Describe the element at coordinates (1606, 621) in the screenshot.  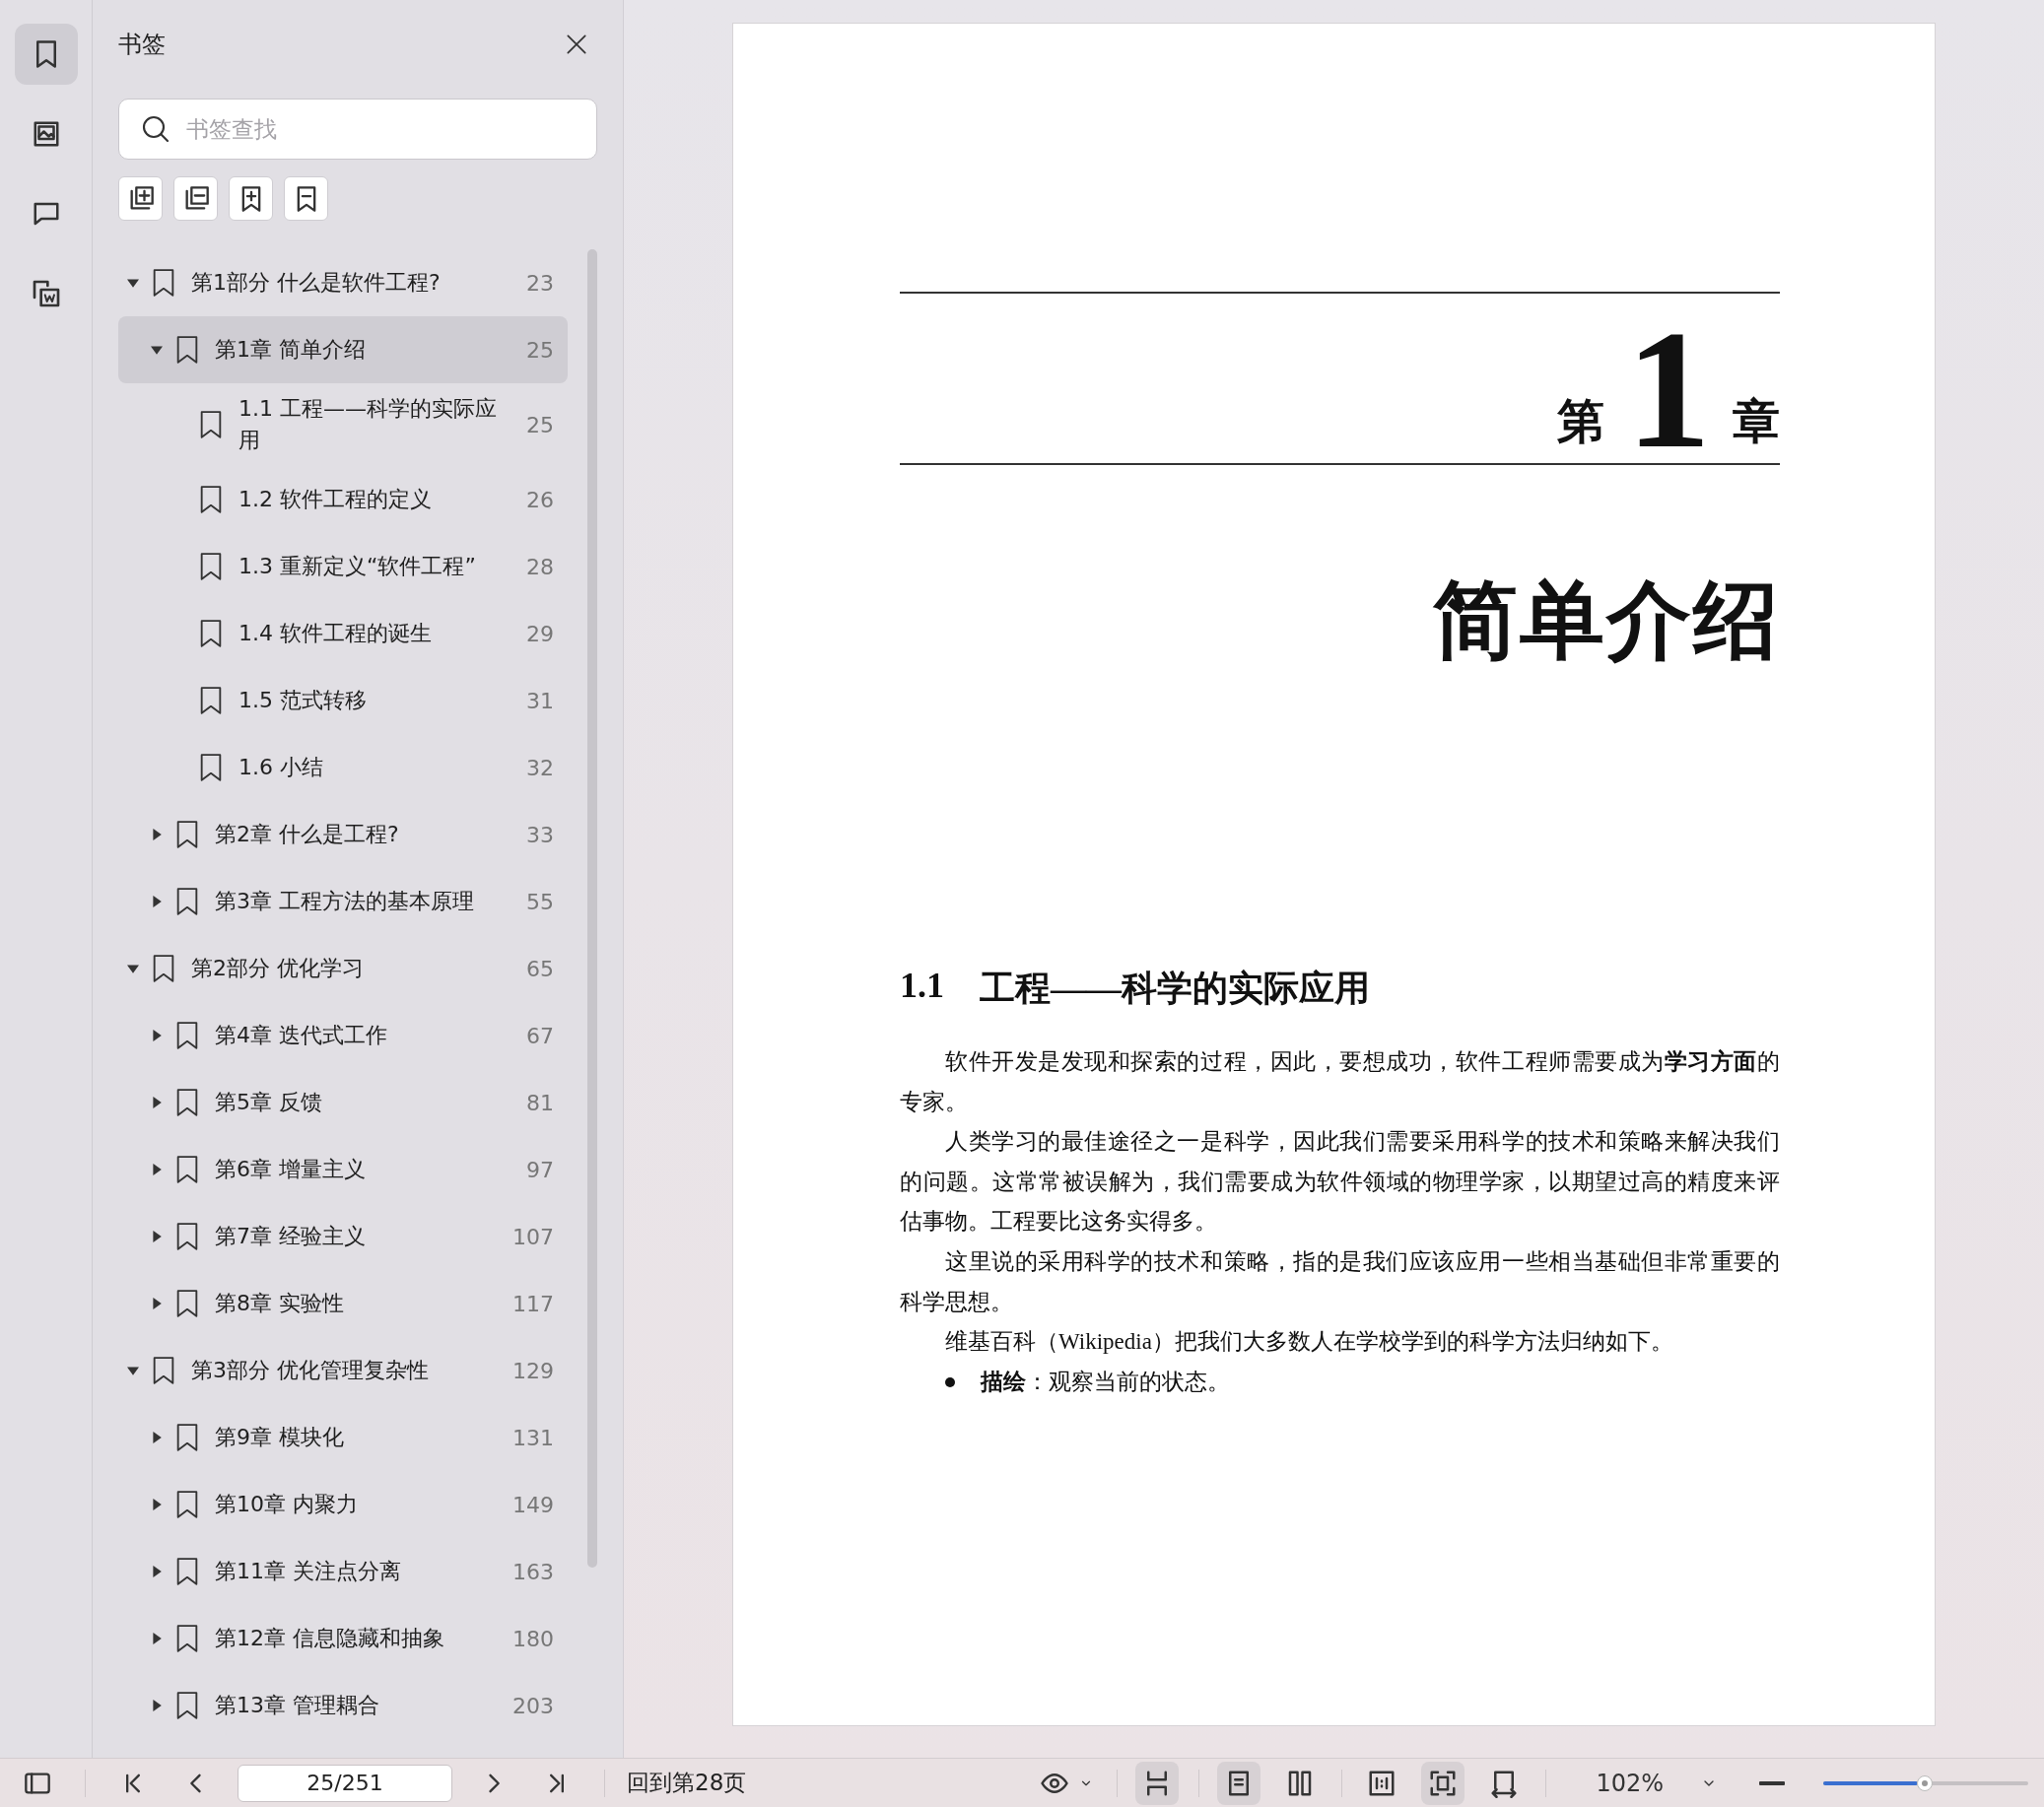
I see `chapter-title: 简单介绍` at that location.